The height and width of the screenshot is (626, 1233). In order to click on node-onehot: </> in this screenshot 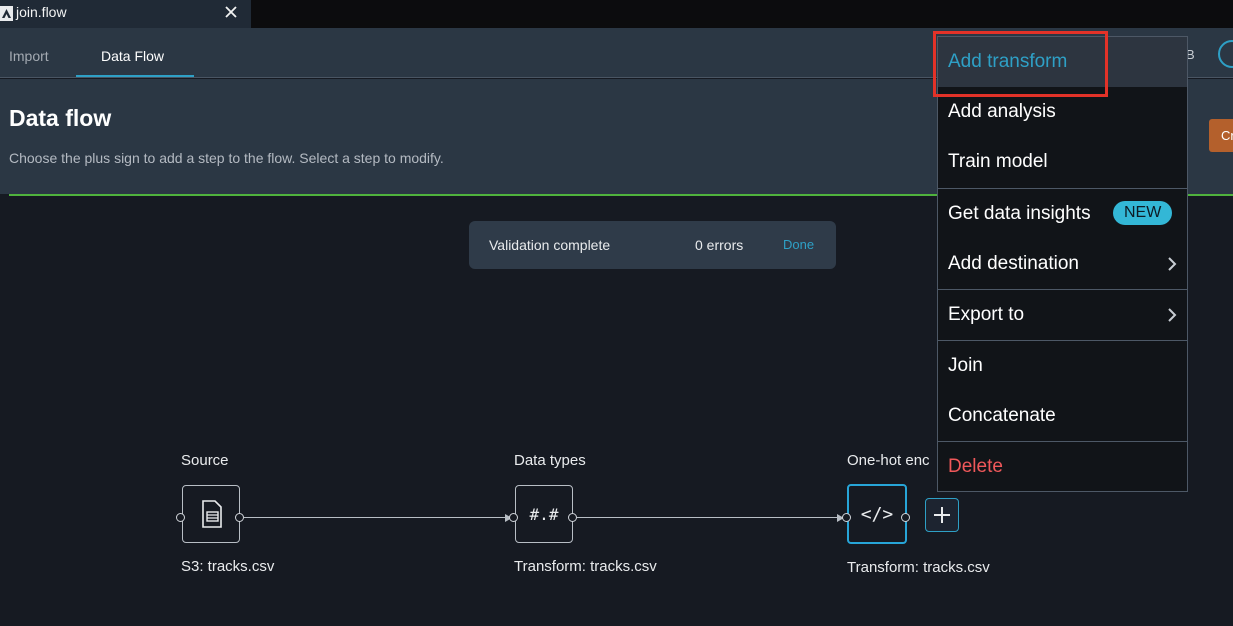, I will do `click(877, 514)`.